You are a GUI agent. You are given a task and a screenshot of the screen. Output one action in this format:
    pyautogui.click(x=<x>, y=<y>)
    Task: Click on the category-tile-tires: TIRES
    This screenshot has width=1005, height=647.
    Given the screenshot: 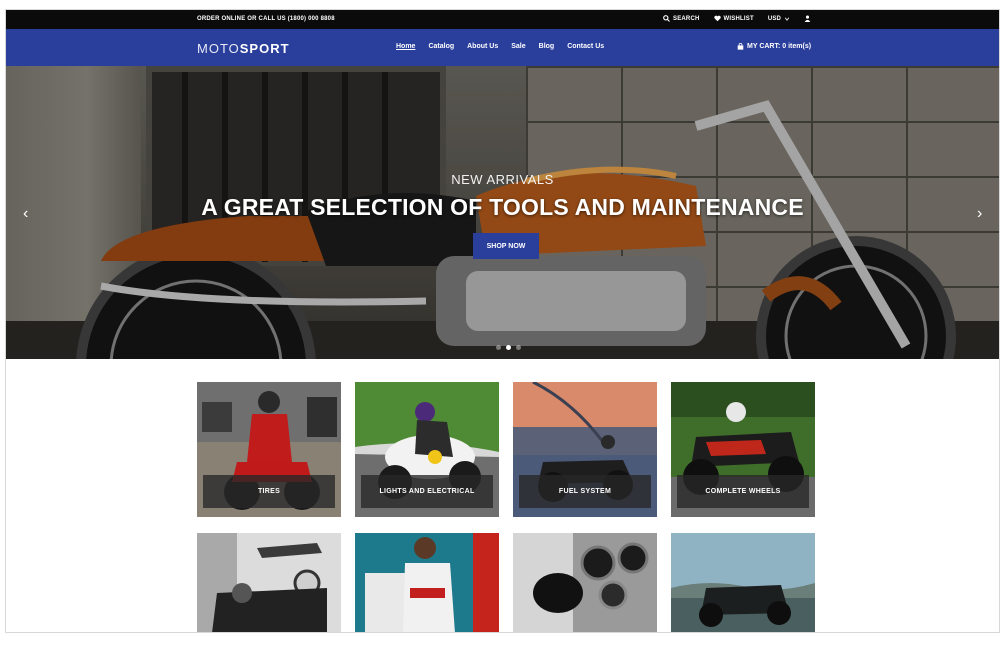 What is the action you would take?
    pyautogui.click(x=269, y=449)
    